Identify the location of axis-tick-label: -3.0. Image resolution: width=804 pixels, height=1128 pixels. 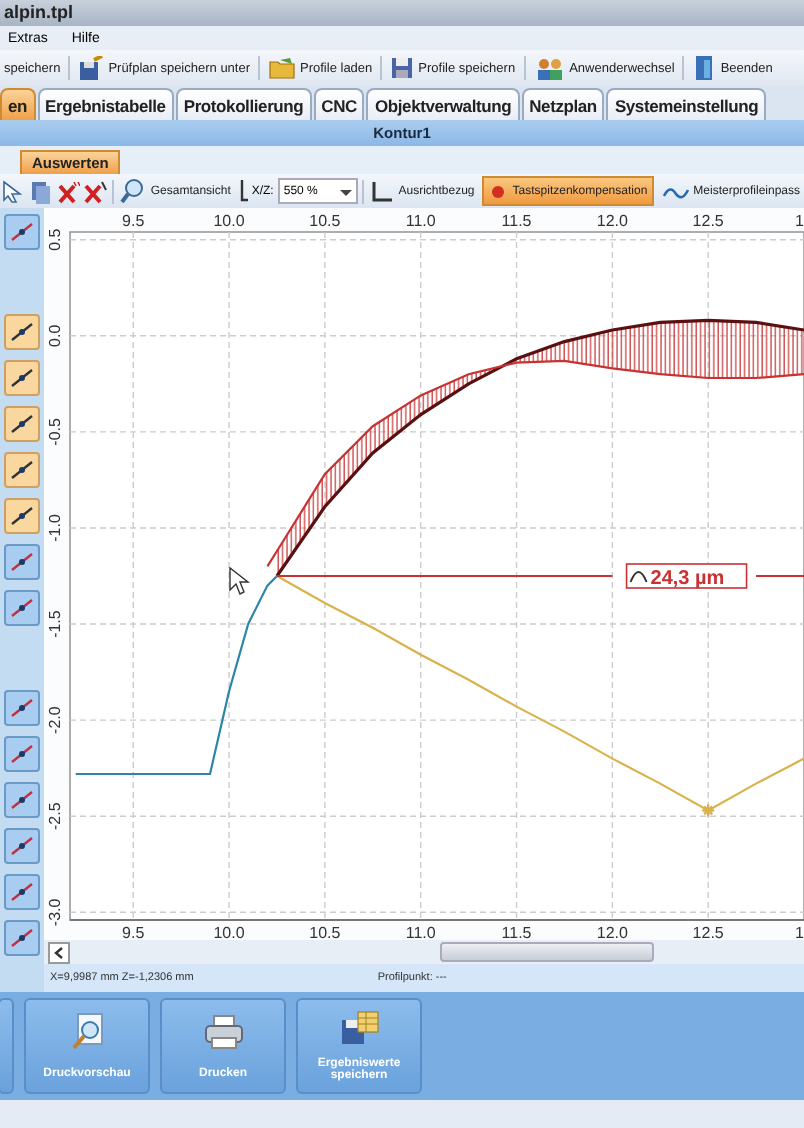
(55, 912).